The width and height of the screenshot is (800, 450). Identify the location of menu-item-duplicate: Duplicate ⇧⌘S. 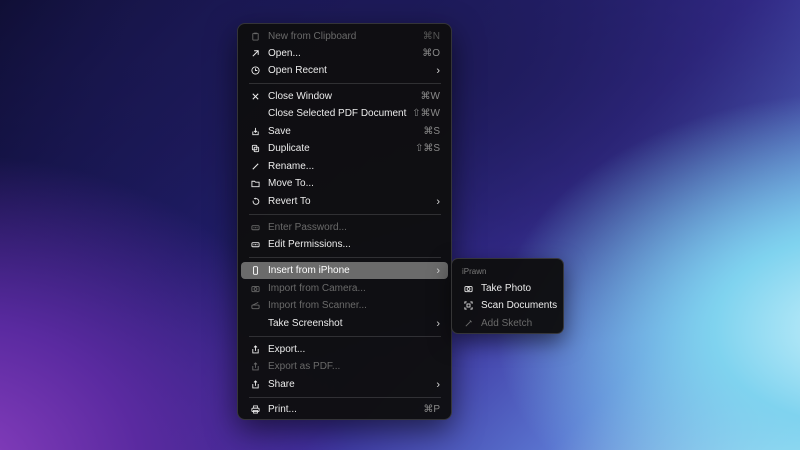
(344, 148).